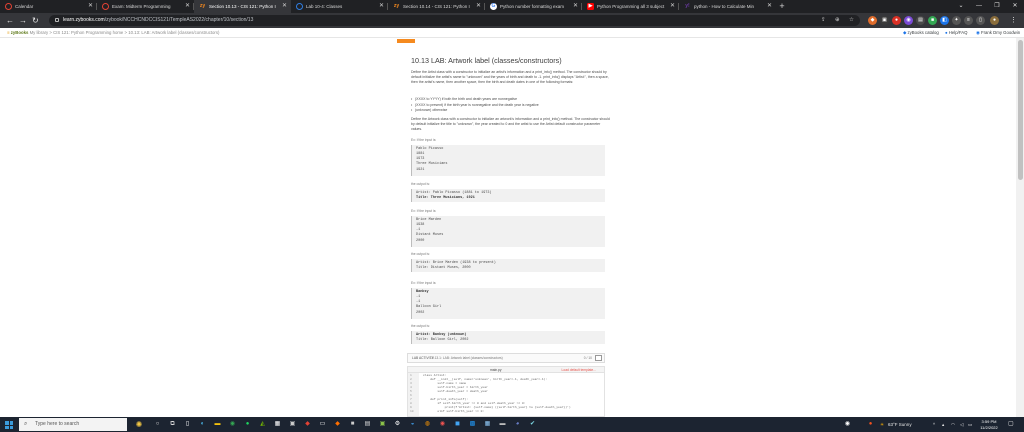 The height and width of the screenshot is (432, 1024). What do you see at coordinates (502, 424) in the screenshot?
I see `app-icon: ▬` at bounding box center [502, 424].